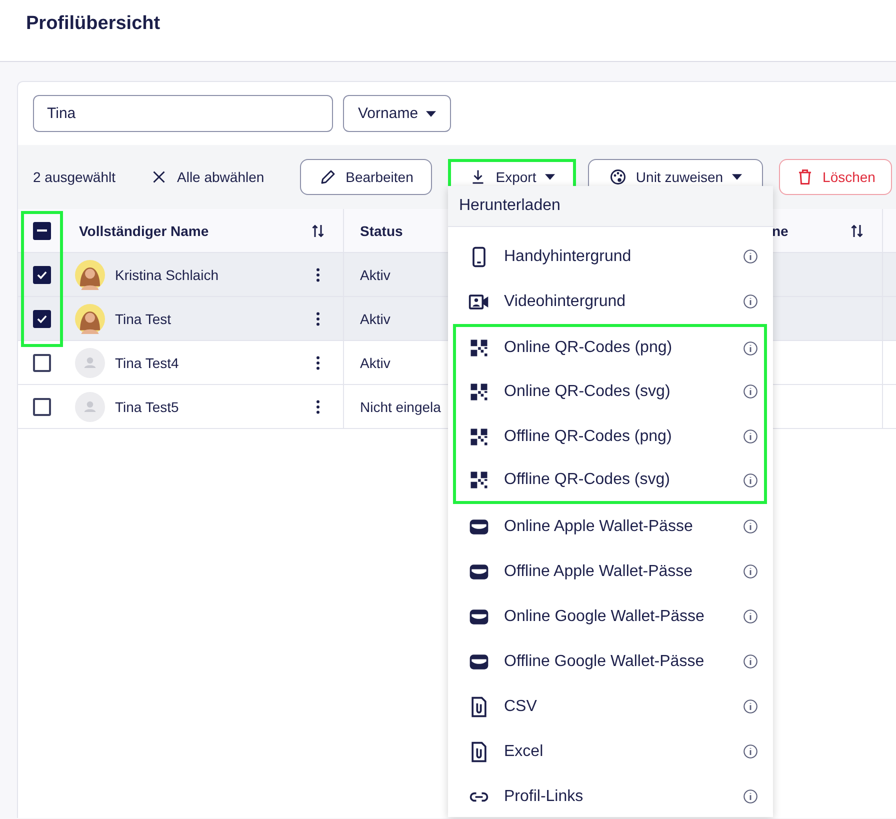 The width and height of the screenshot is (896, 819). Describe the element at coordinates (143, 318) in the screenshot. I see `table-cell-text: Tina Test` at that location.